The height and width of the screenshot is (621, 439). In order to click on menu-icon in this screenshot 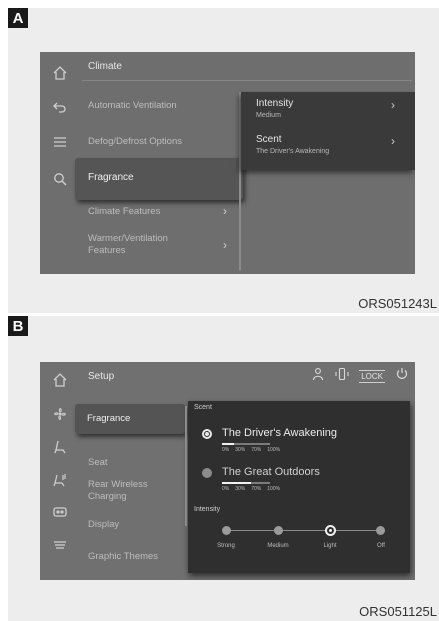, I will do `click(60, 142)`.